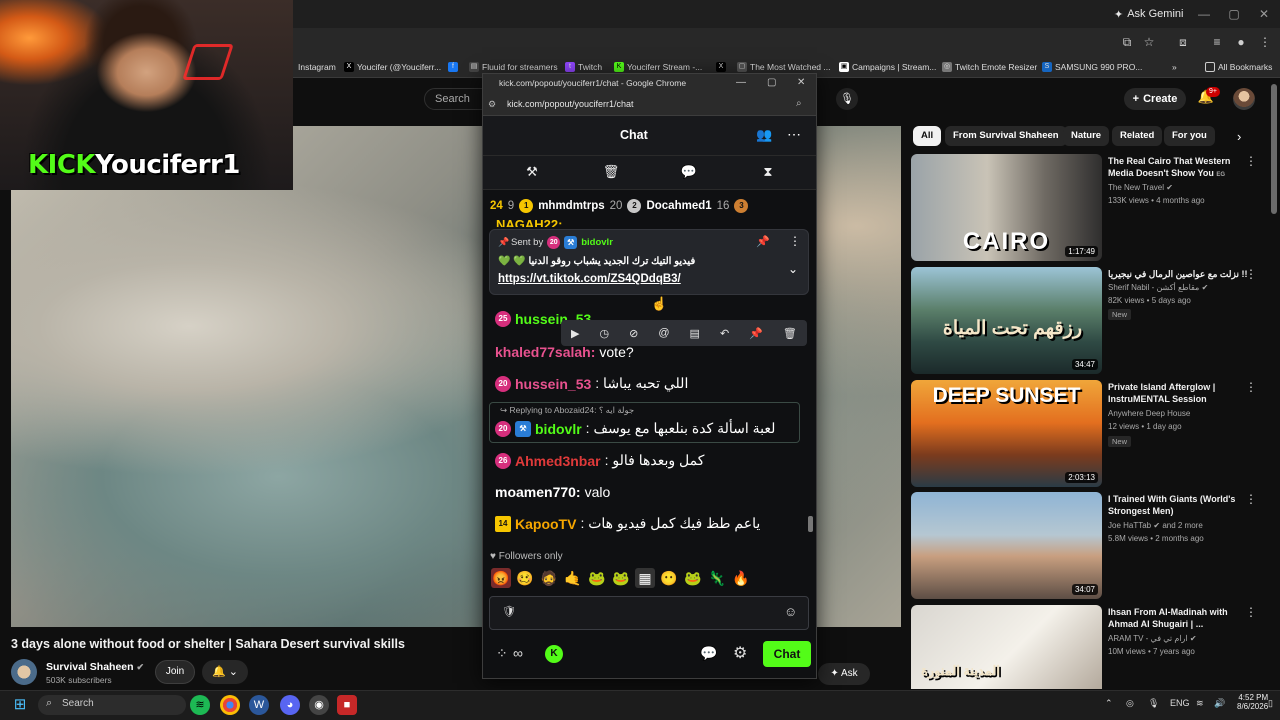 This screenshot has width=1280, height=720. Describe the element at coordinates (790, 611) in the screenshot. I see `emoji-icon: ☺` at that location.